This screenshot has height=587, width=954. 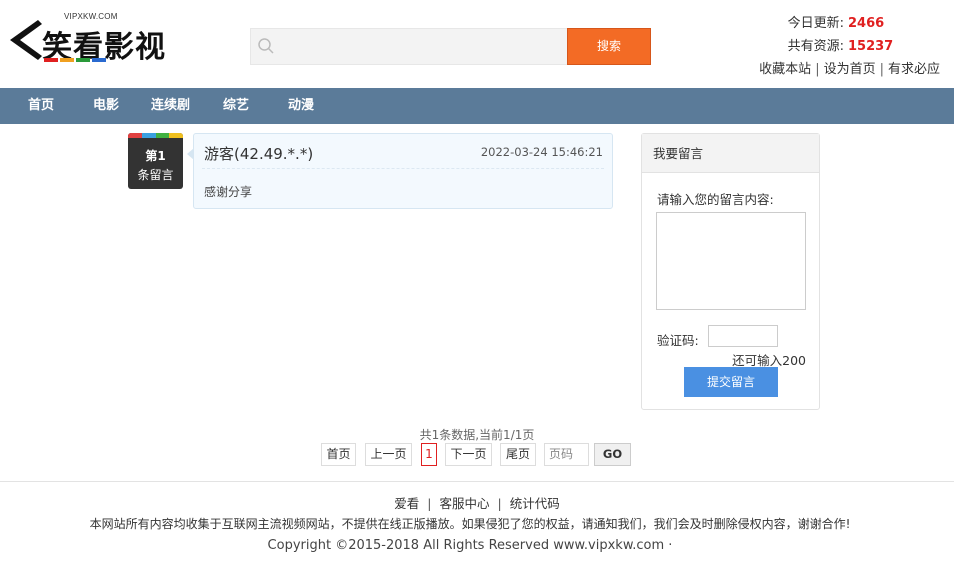 I want to click on total-resources-value: 15237, so click(x=871, y=46).